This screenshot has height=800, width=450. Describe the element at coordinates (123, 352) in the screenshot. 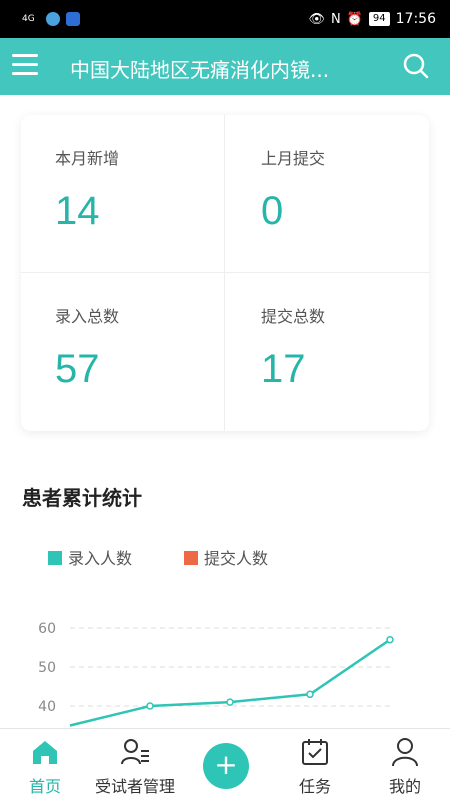

I see `stat-total-entered: 录入总数 57` at that location.